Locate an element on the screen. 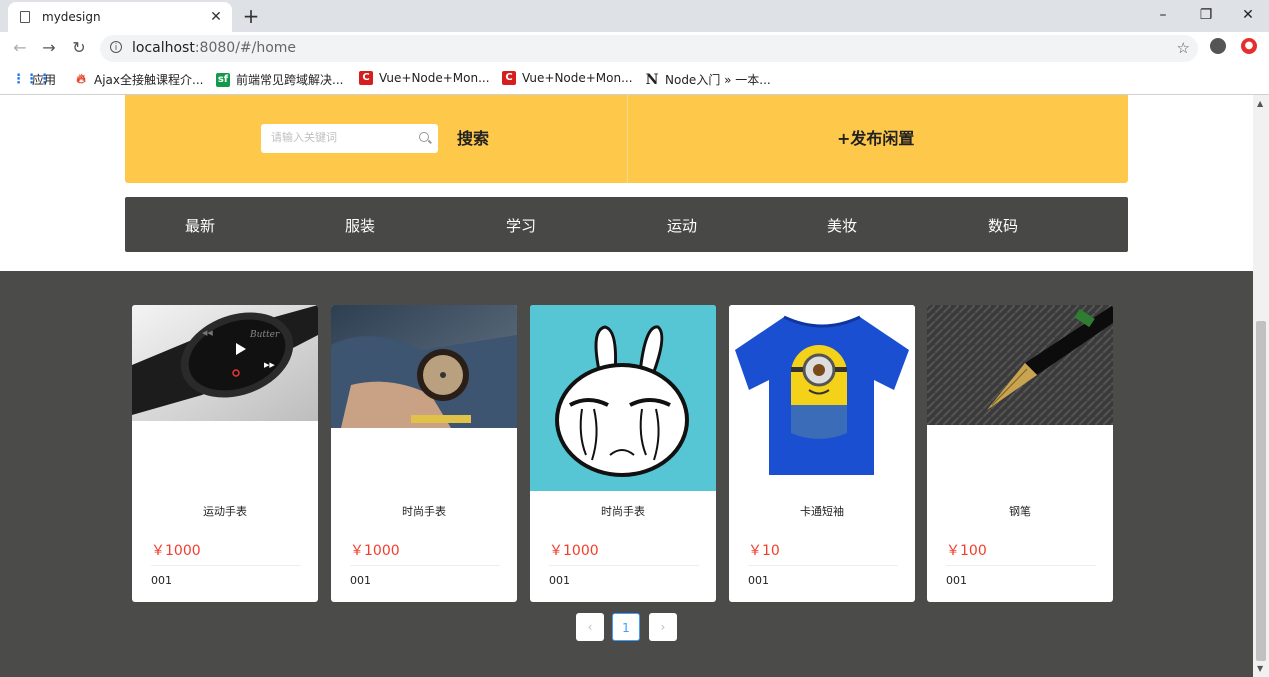 Image resolution: width=1269 pixels, height=677 pixels. address-bar: i localhost:8080/#/home ☆ is located at coordinates (649, 48).